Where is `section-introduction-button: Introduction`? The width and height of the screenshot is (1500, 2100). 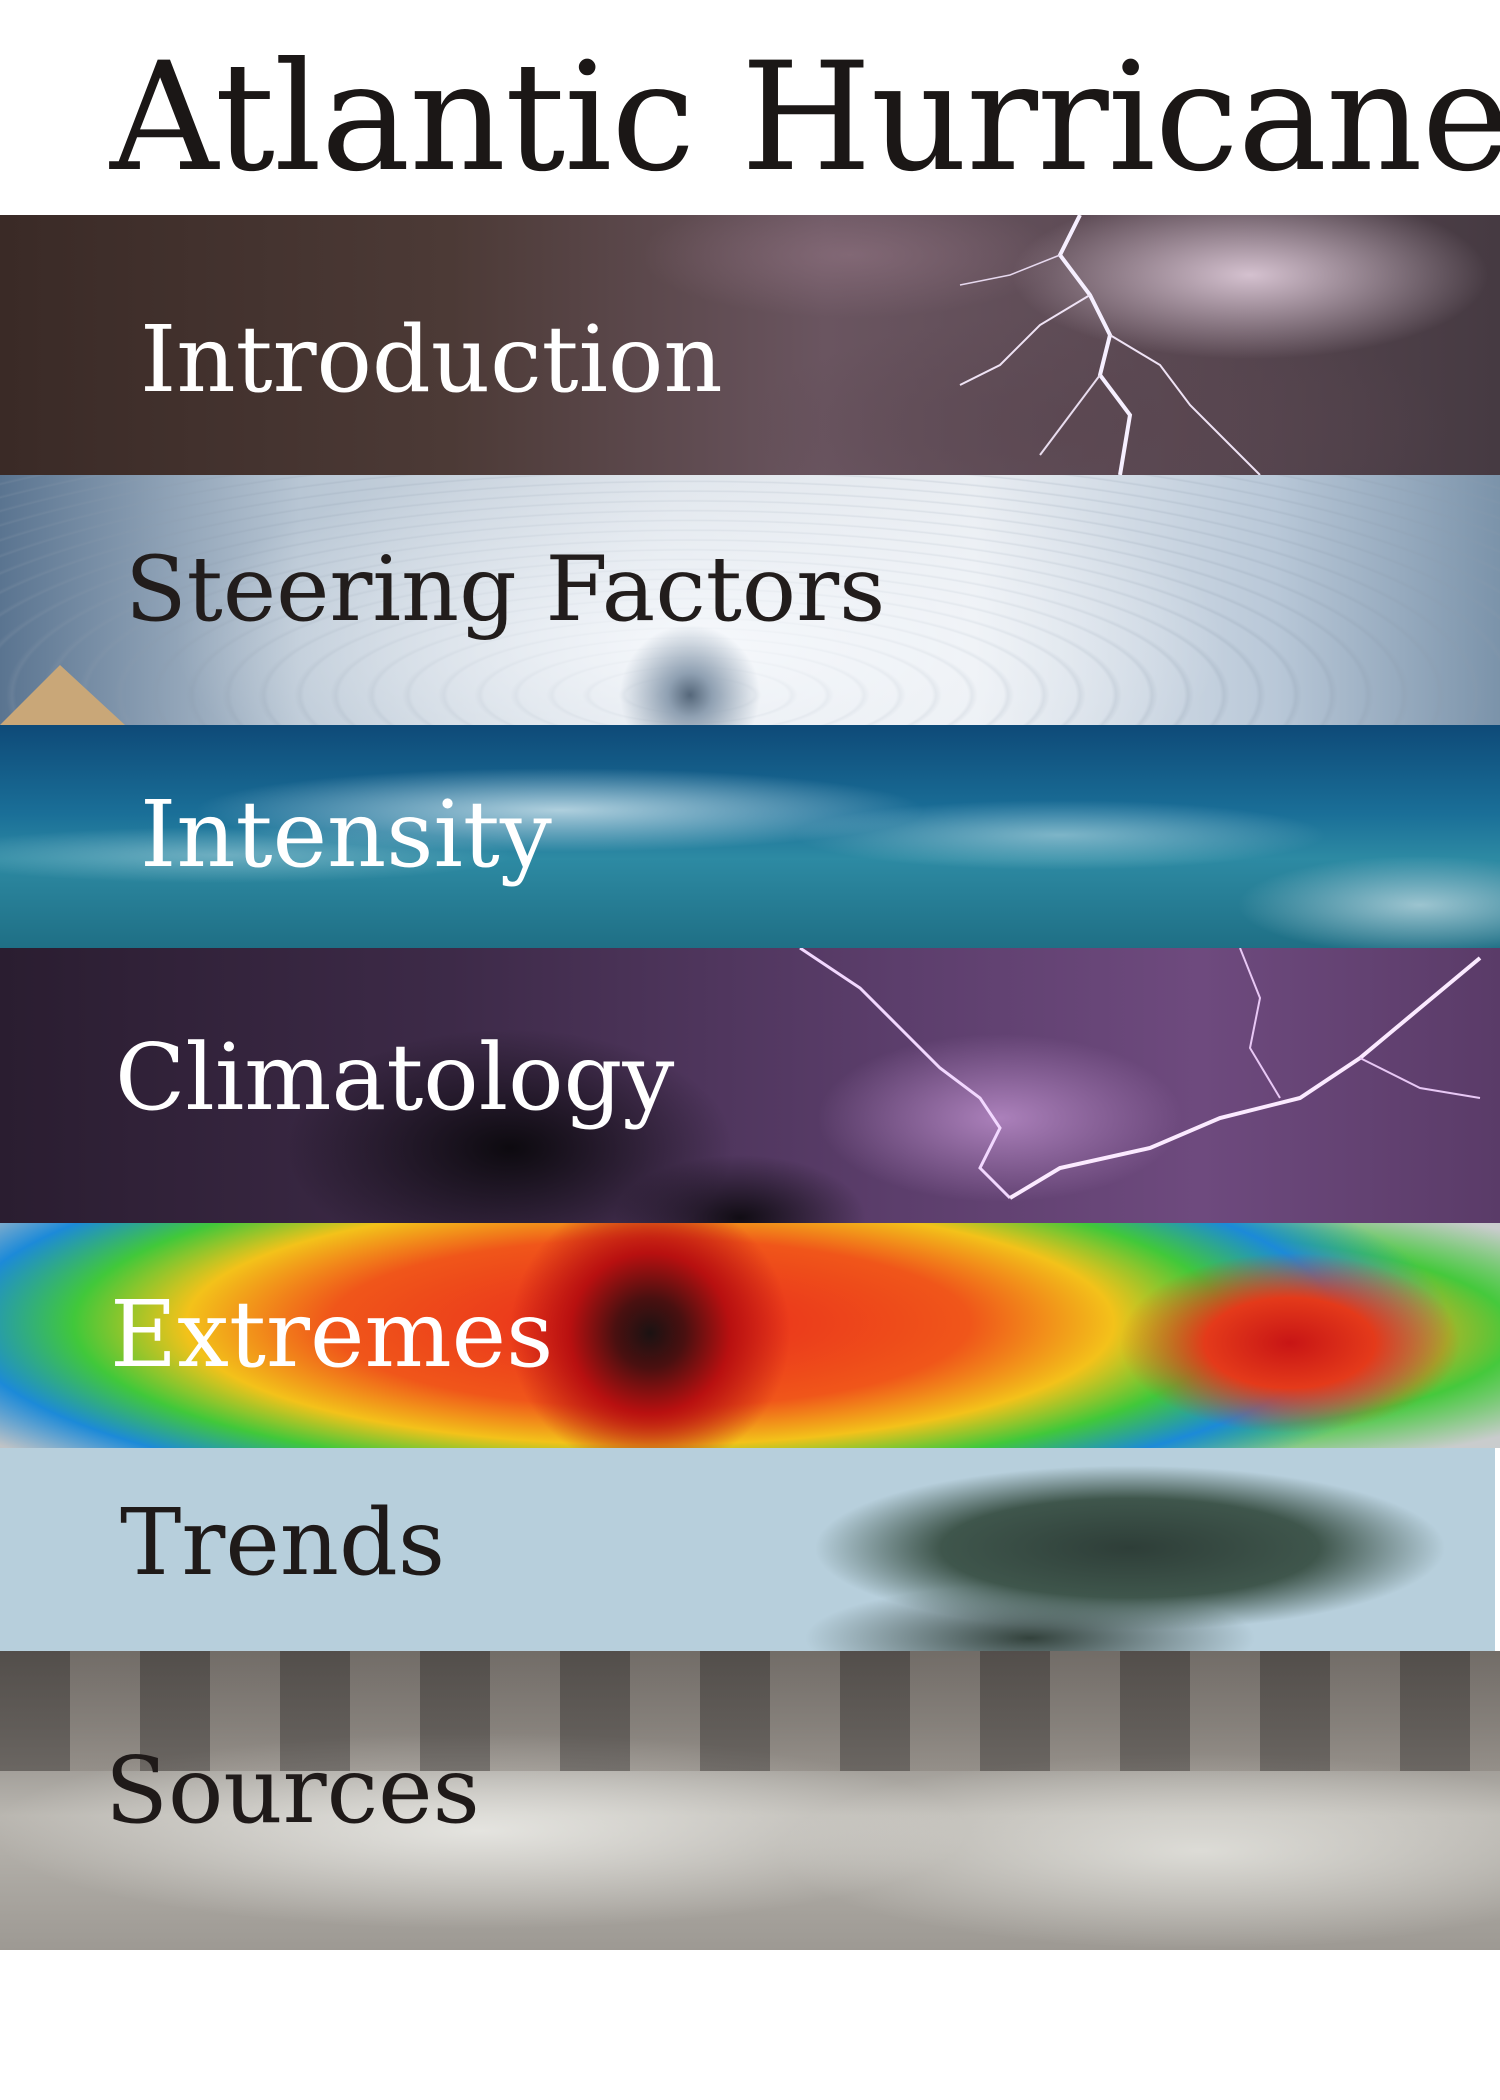 section-introduction-button: Introduction is located at coordinates (750, 345).